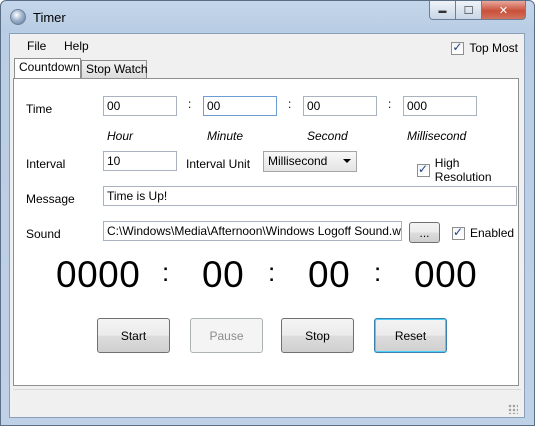 The width and height of the screenshot is (535, 426). I want to click on window-controls: ▬ ☐ ✕, so click(477, 11).